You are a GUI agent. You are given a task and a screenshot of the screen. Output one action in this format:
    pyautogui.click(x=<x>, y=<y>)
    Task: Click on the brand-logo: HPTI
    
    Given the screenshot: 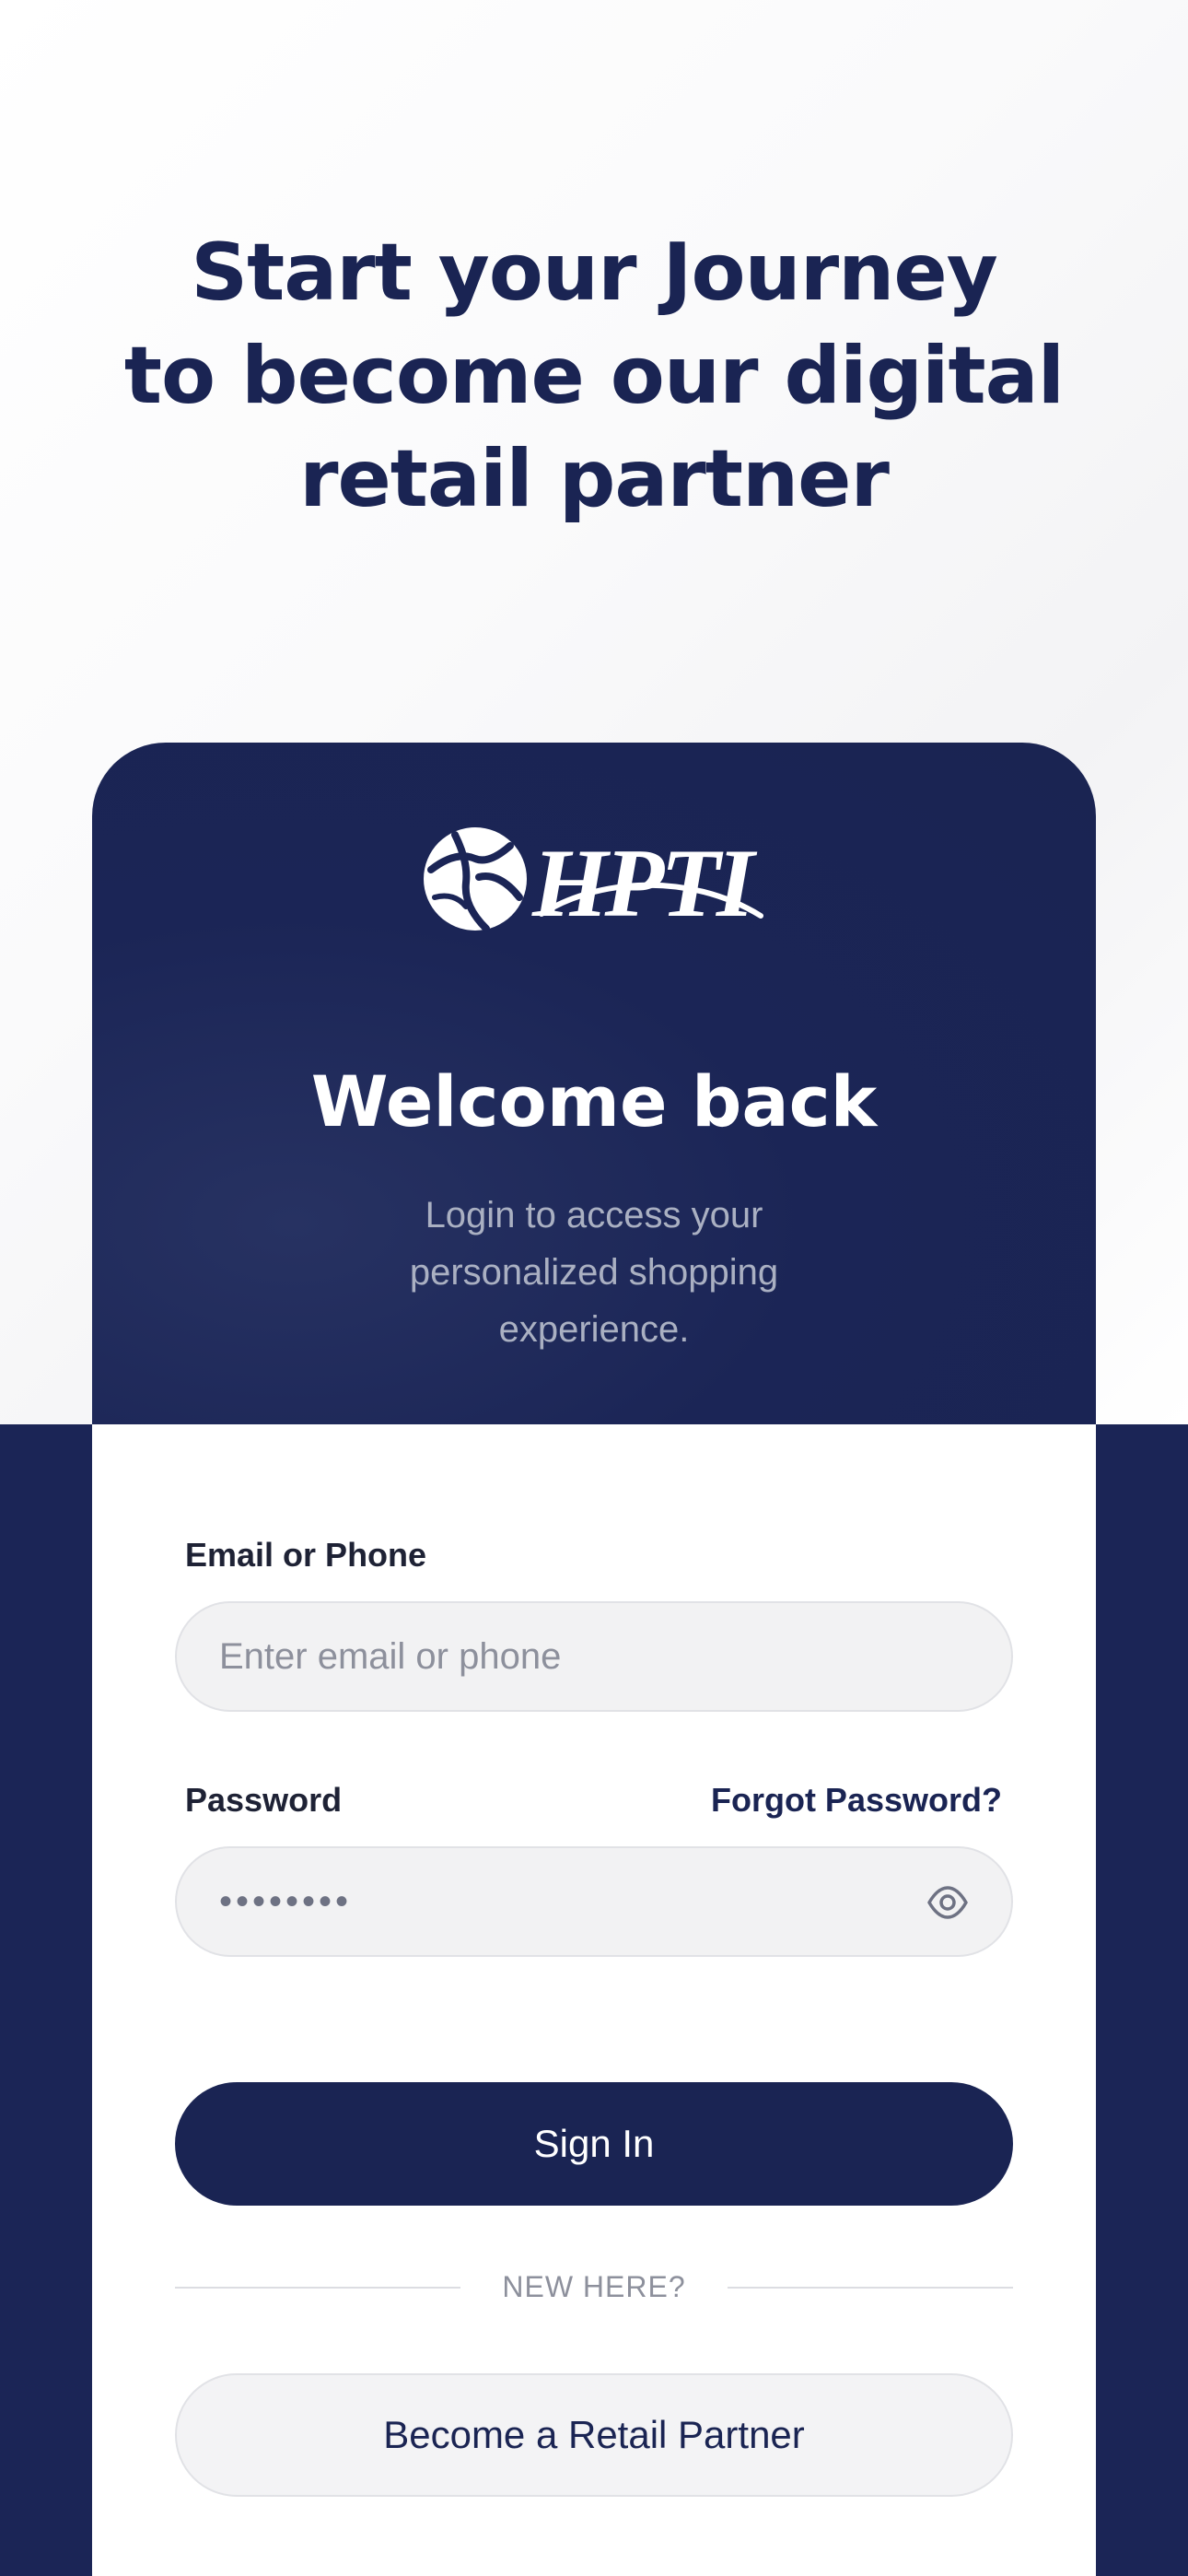 What is the action you would take?
    pyautogui.click(x=597, y=881)
    